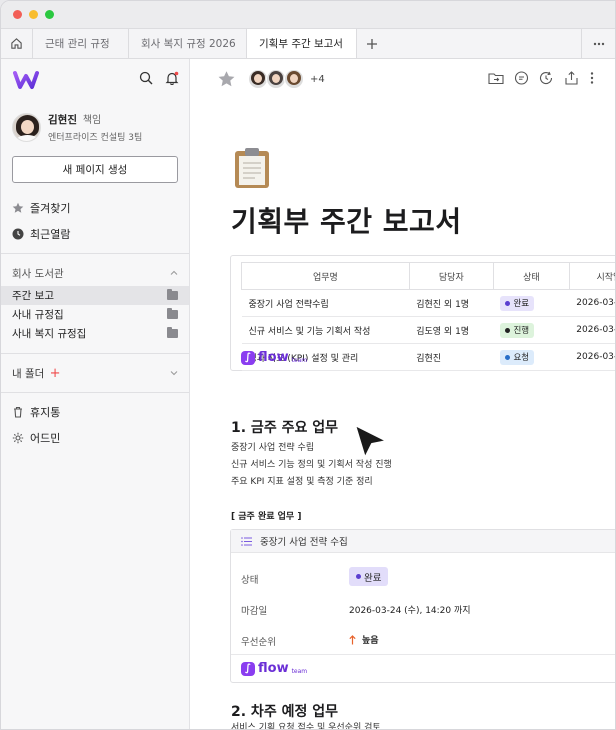  What do you see at coordinates (45, 438) in the screenshot?
I see `sidebar-item-label: 어드민` at bounding box center [45, 438].